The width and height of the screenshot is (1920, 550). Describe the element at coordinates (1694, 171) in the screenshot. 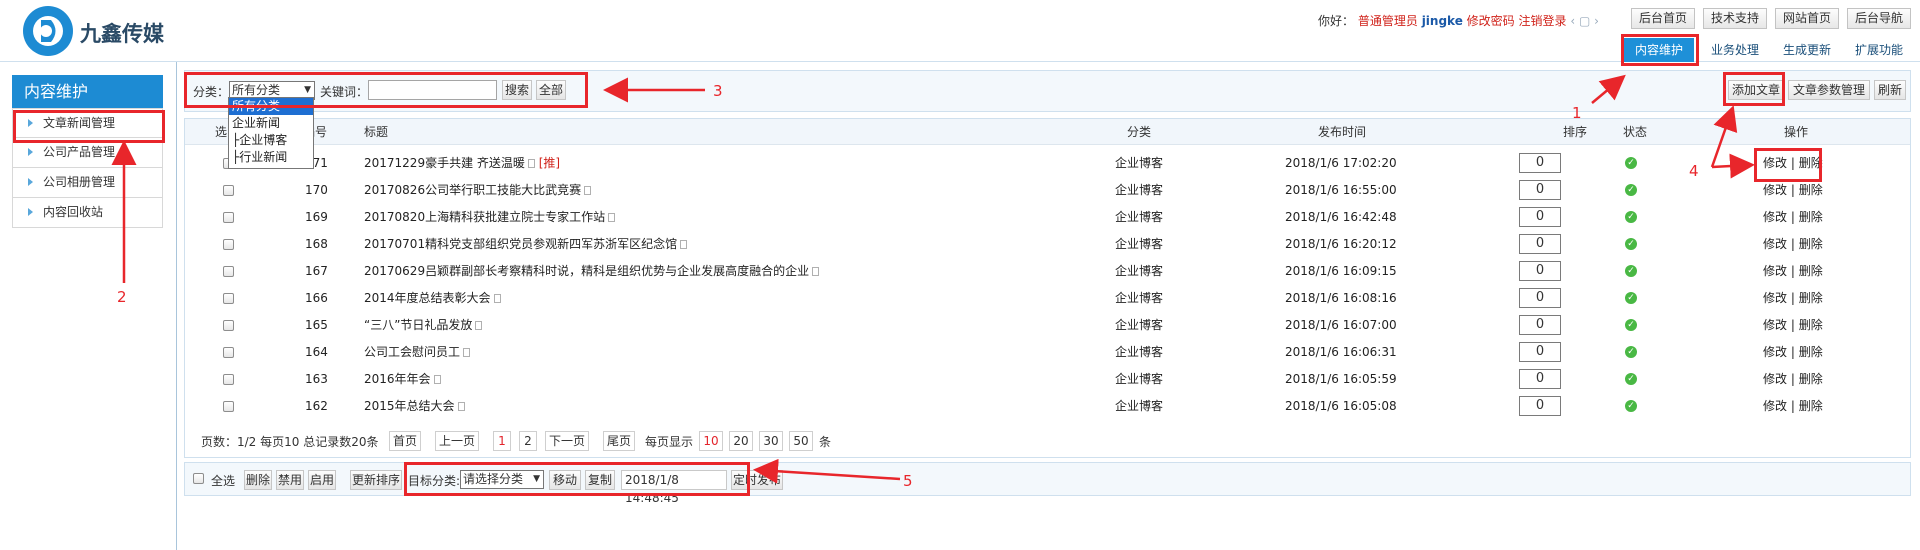

I see `annotation-4: 4` at that location.